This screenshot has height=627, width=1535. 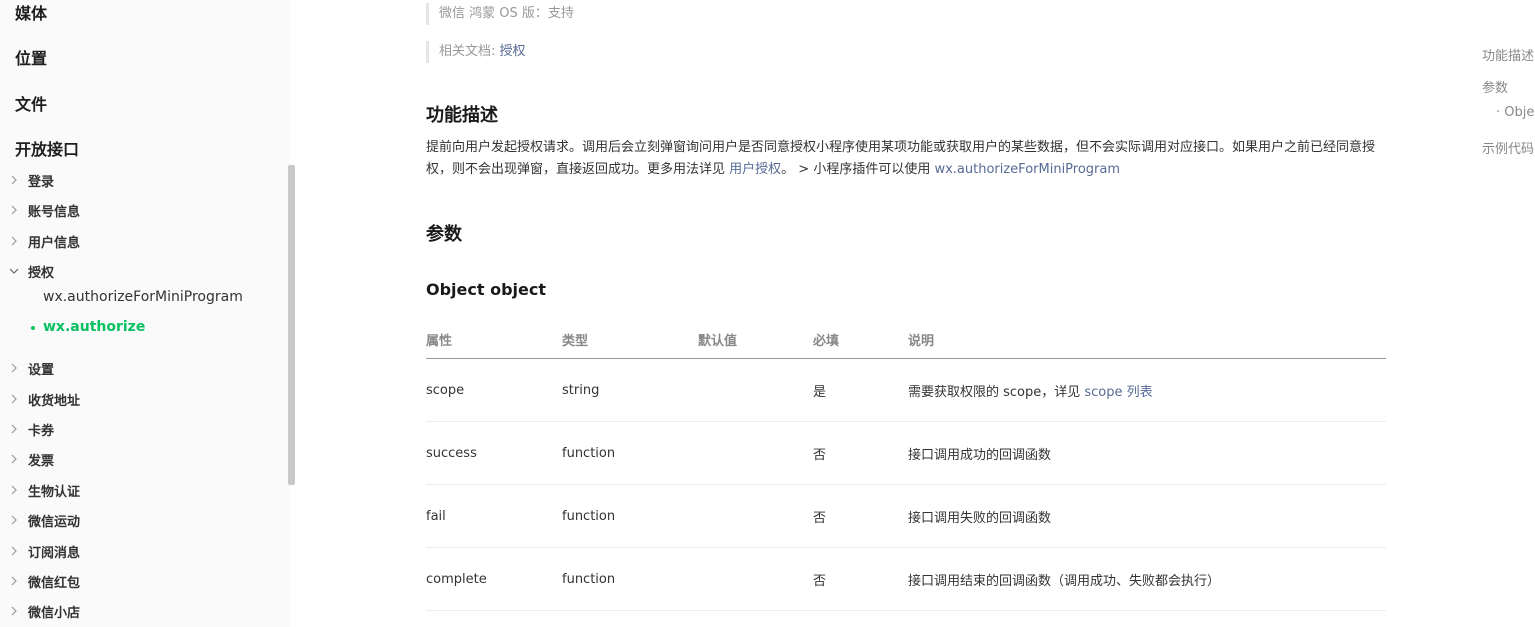 What do you see at coordinates (140, 210) in the screenshot?
I see `sidebar-item-account-info: 账号信息` at bounding box center [140, 210].